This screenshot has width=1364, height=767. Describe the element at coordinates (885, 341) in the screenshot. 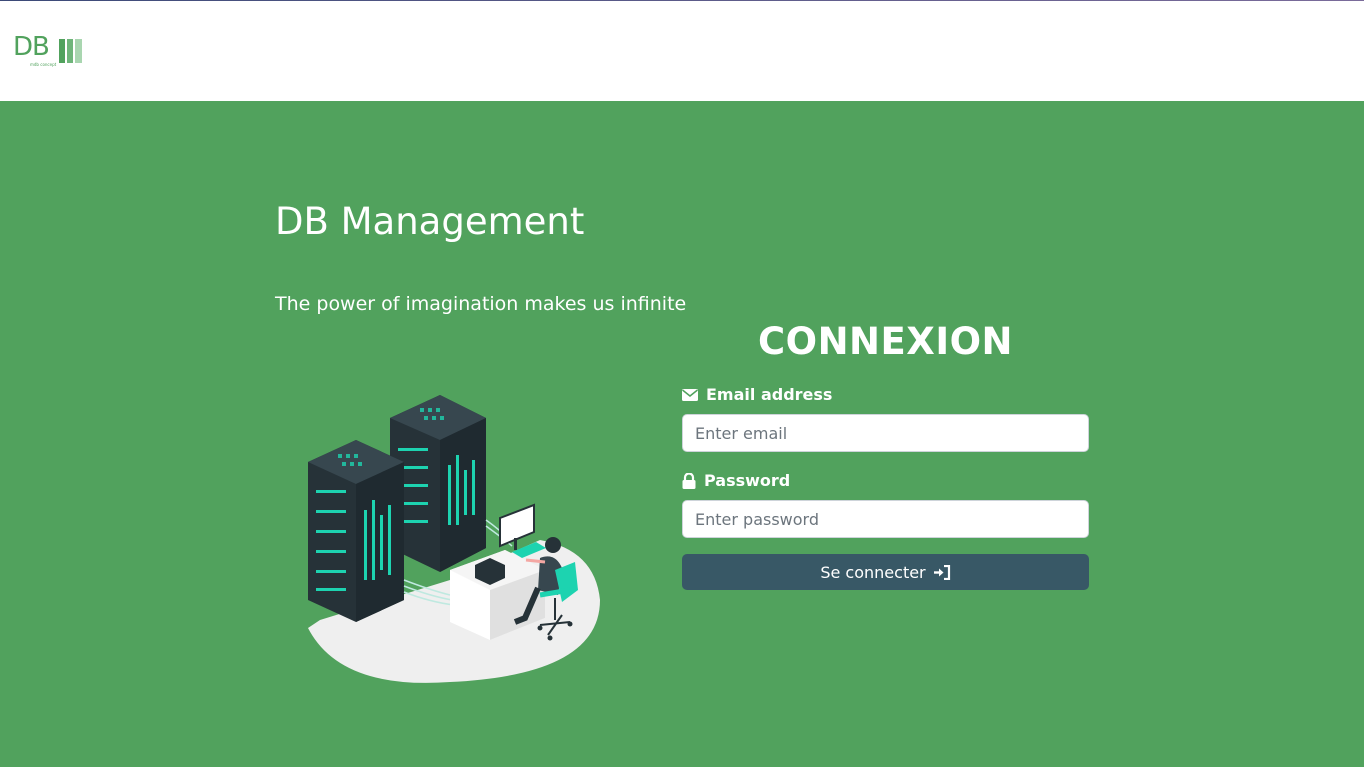

I see `login-title: CONNEXION` at that location.